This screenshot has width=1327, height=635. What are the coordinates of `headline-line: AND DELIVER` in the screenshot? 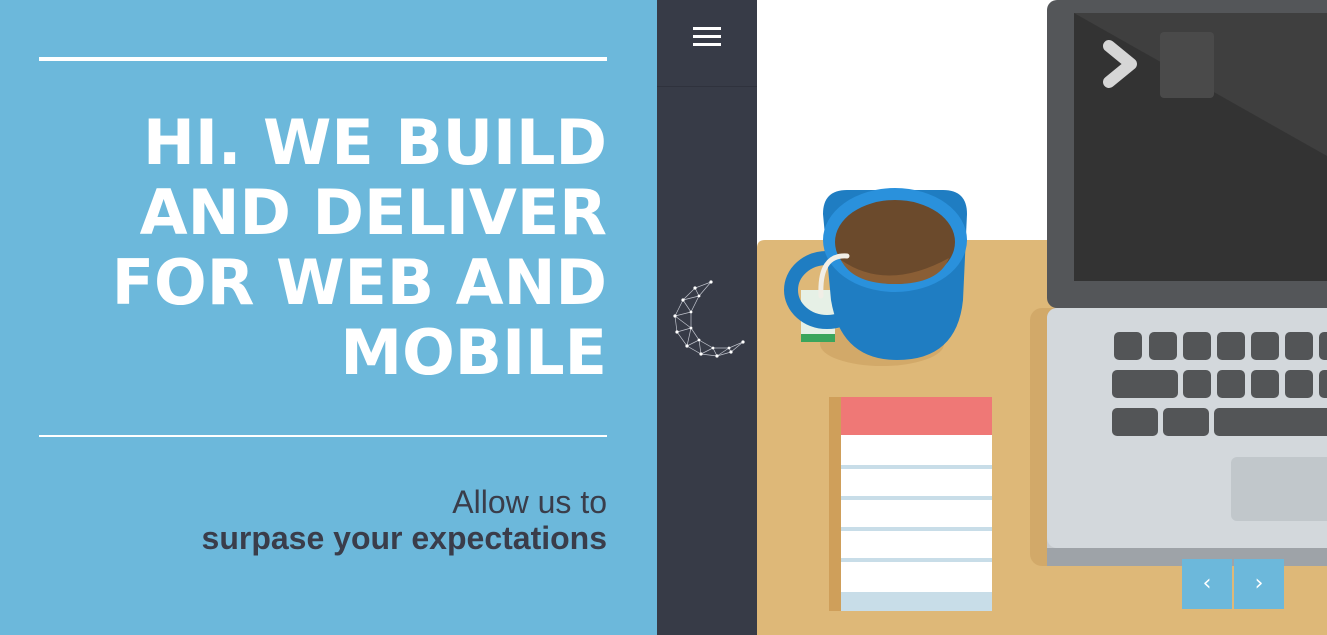 It's located at (373, 212).